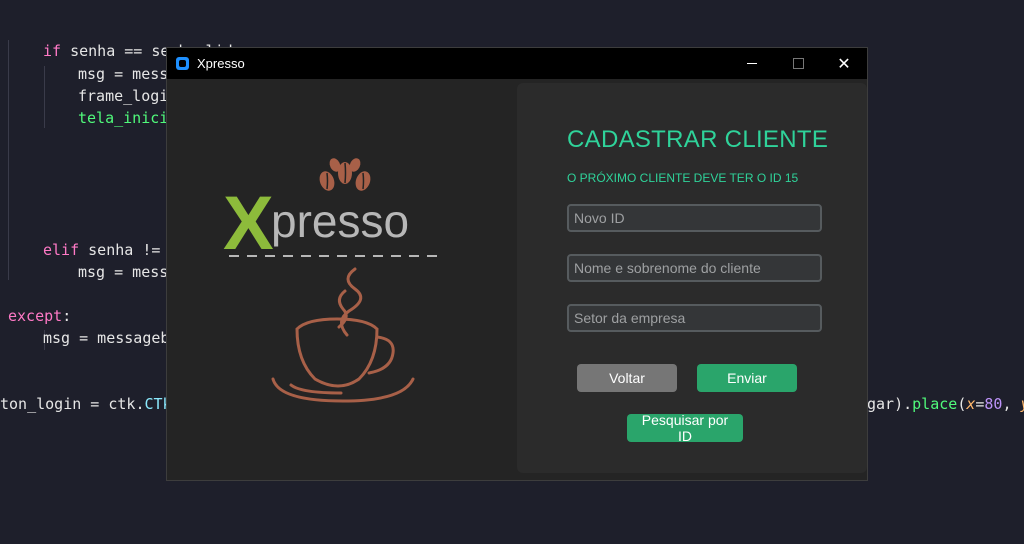 The width and height of the screenshot is (1024, 544). Describe the element at coordinates (345, 174) in the screenshot. I see `coffee-beans-icon` at that location.